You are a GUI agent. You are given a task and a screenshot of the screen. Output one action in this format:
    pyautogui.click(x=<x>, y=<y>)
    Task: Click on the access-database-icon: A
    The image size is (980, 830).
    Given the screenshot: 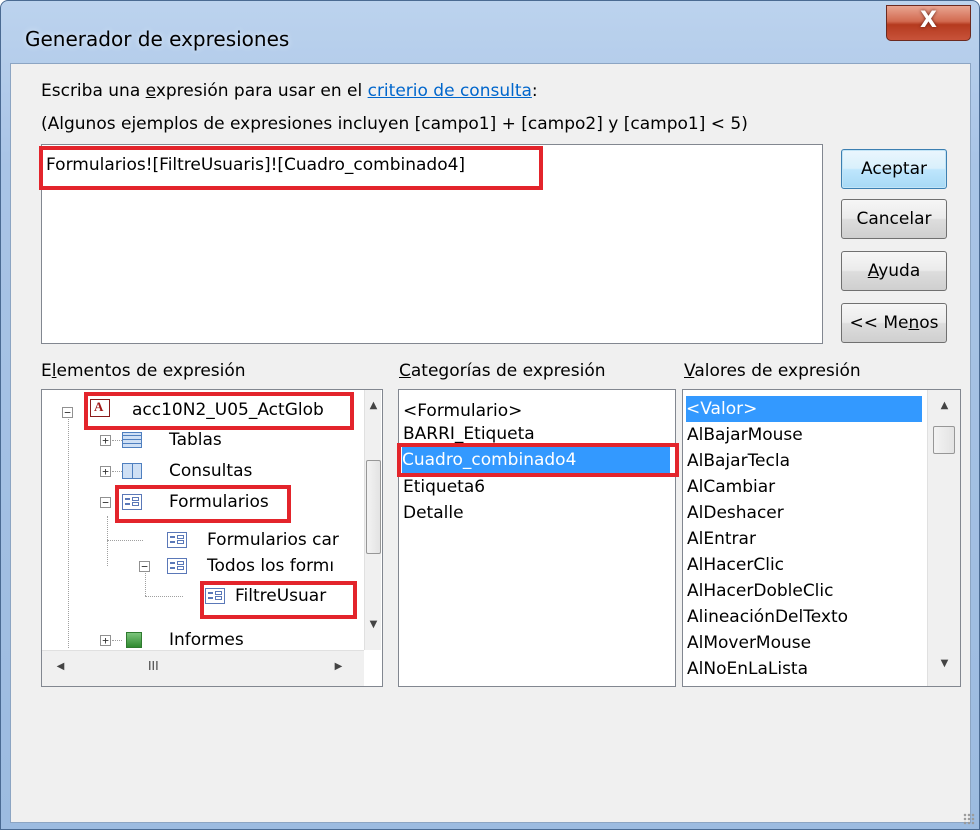 What is the action you would take?
    pyautogui.click(x=100, y=408)
    